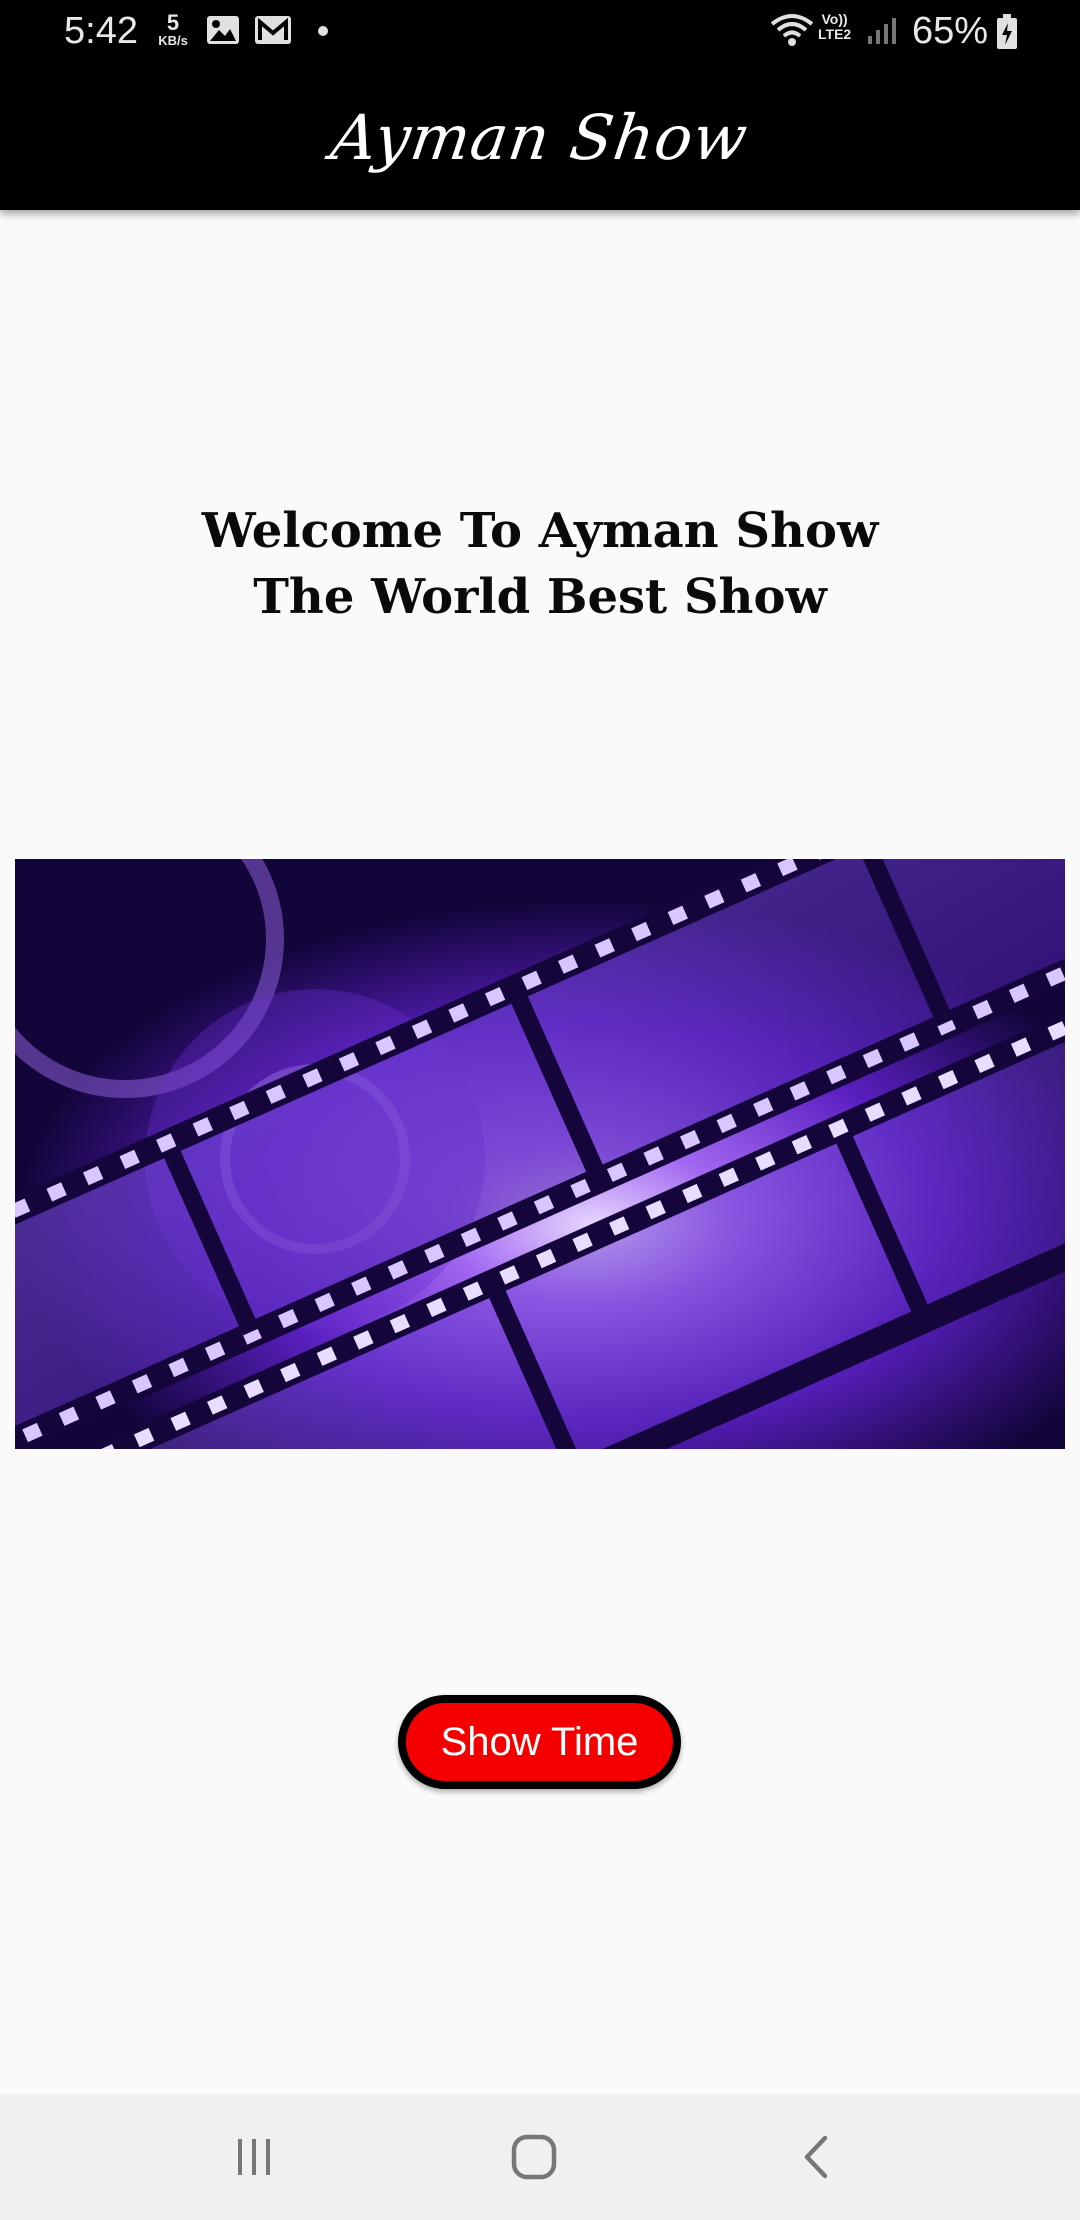  Describe the element at coordinates (173, 40) in the screenshot. I see `network-speed-unit: KB/s` at that location.